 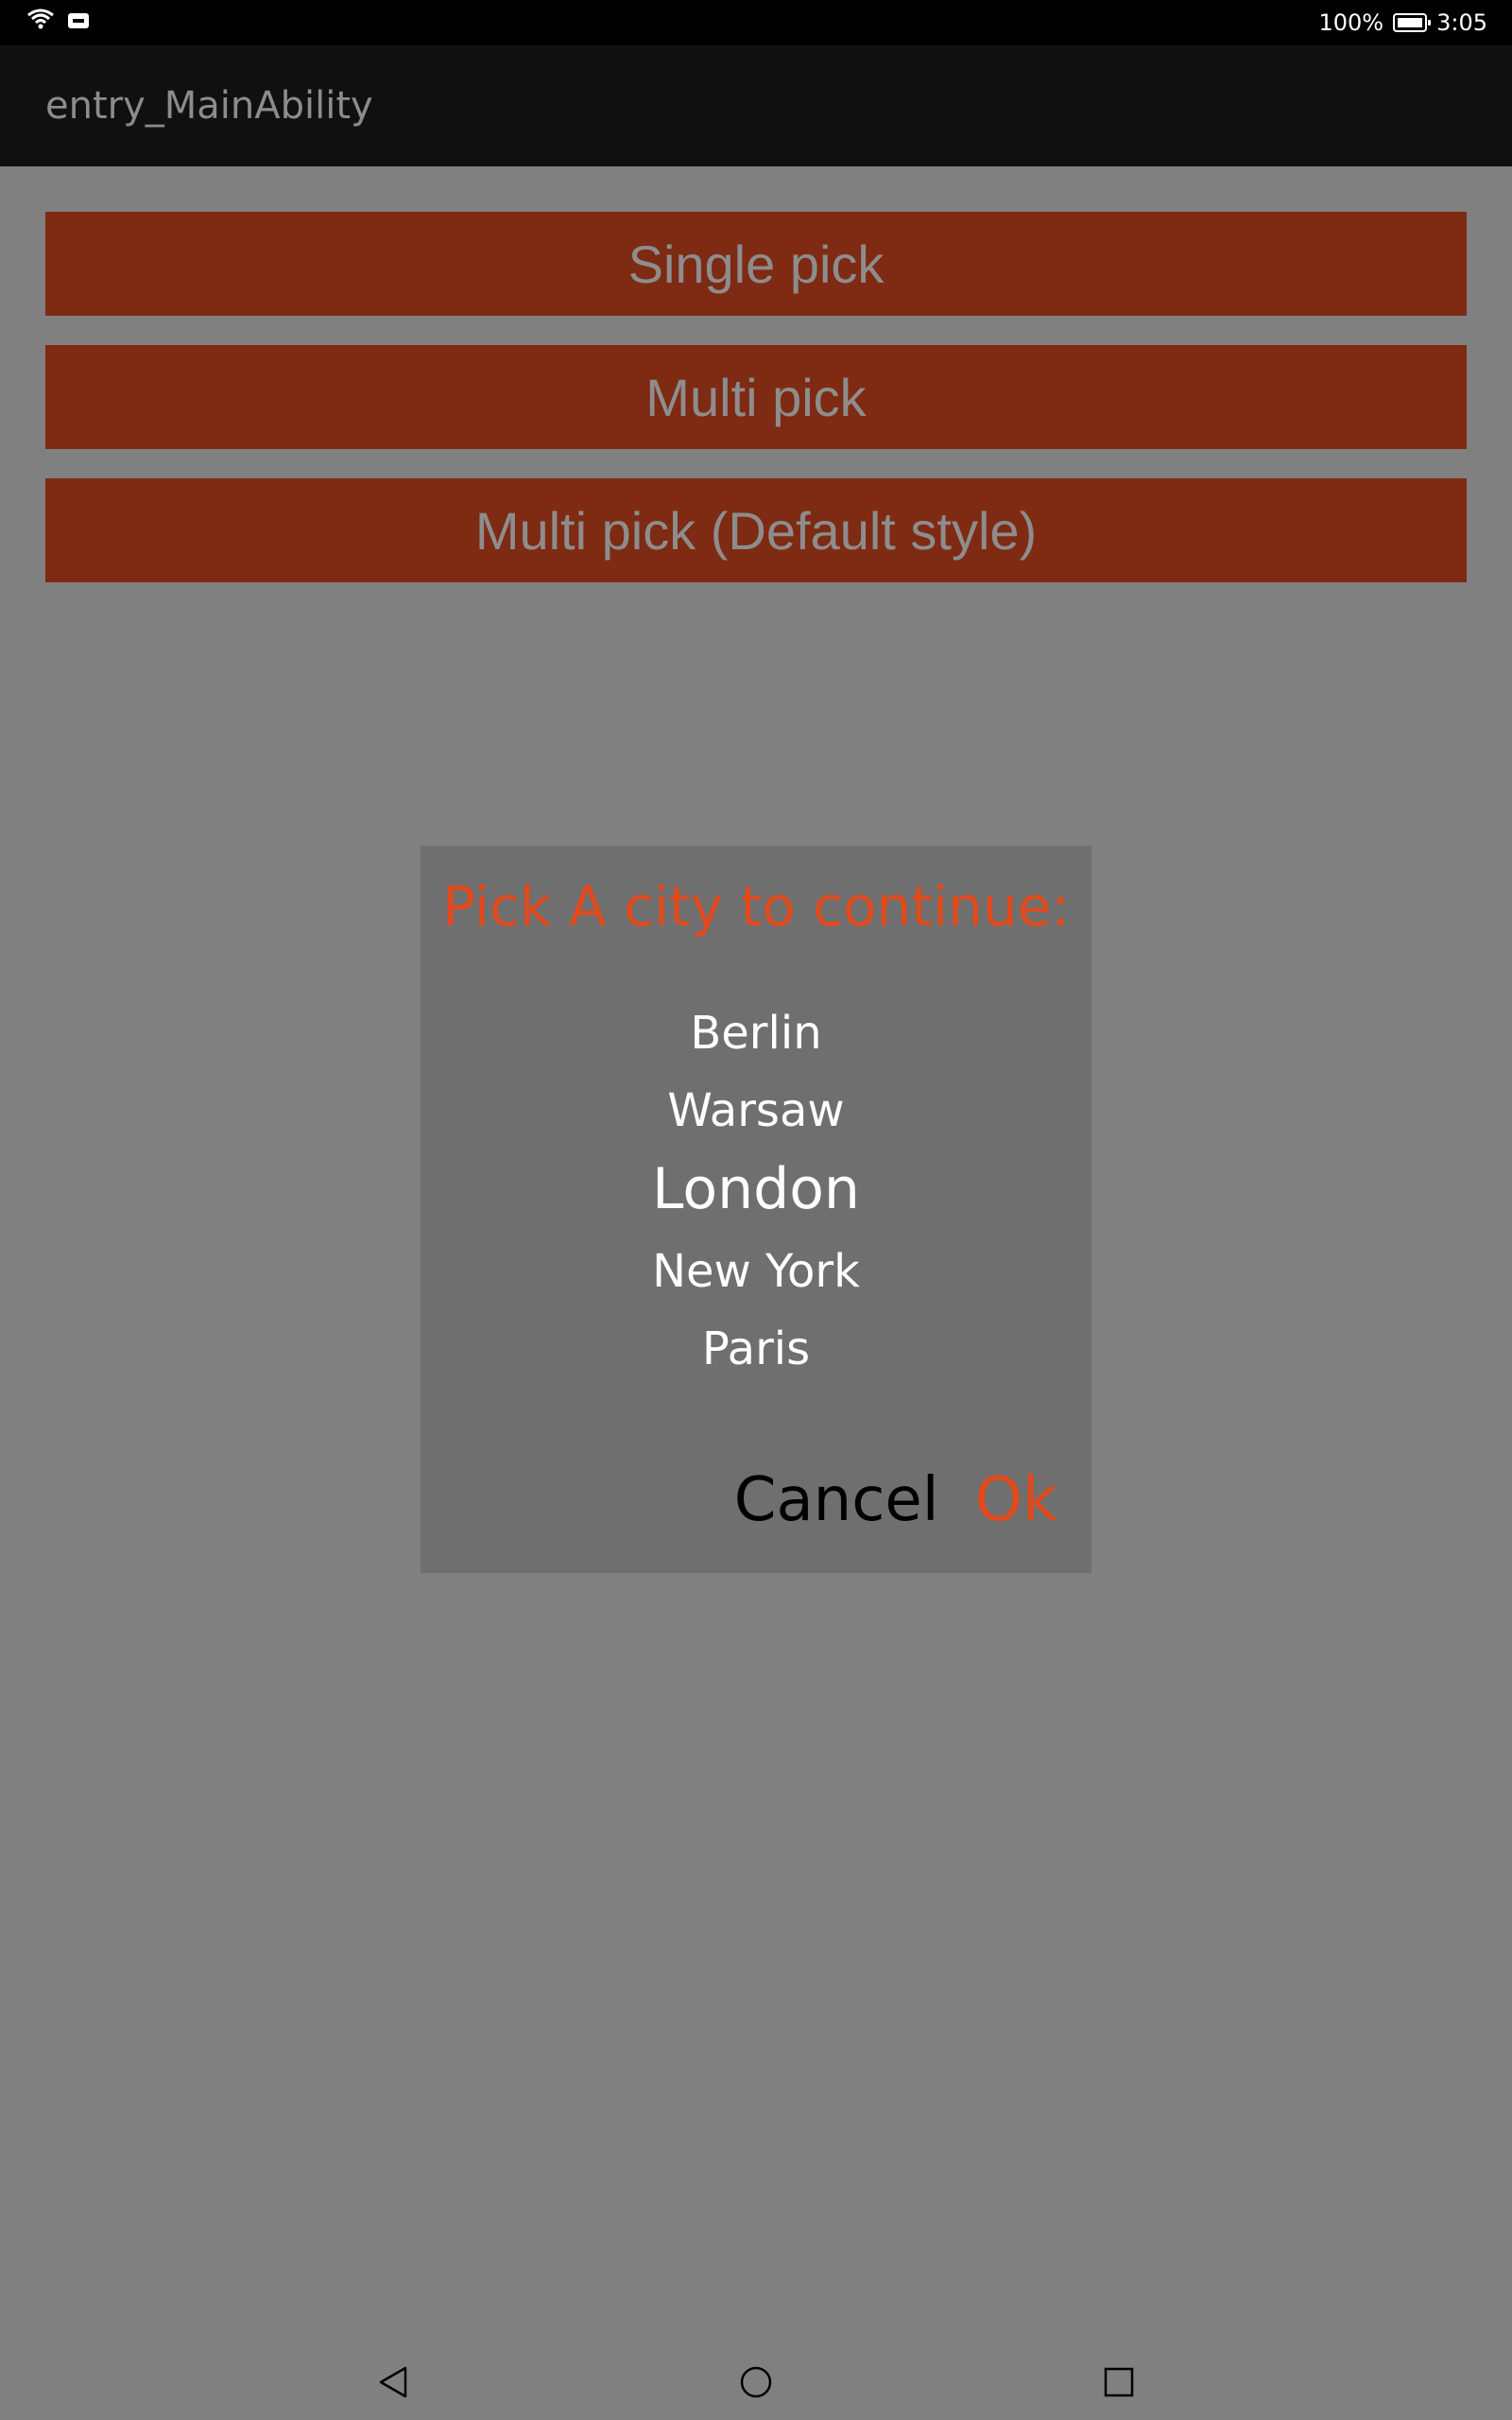 What do you see at coordinates (756, 530) in the screenshot?
I see `multi-pick-default-style-button: Multi pick (Default style)` at bounding box center [756, 530].